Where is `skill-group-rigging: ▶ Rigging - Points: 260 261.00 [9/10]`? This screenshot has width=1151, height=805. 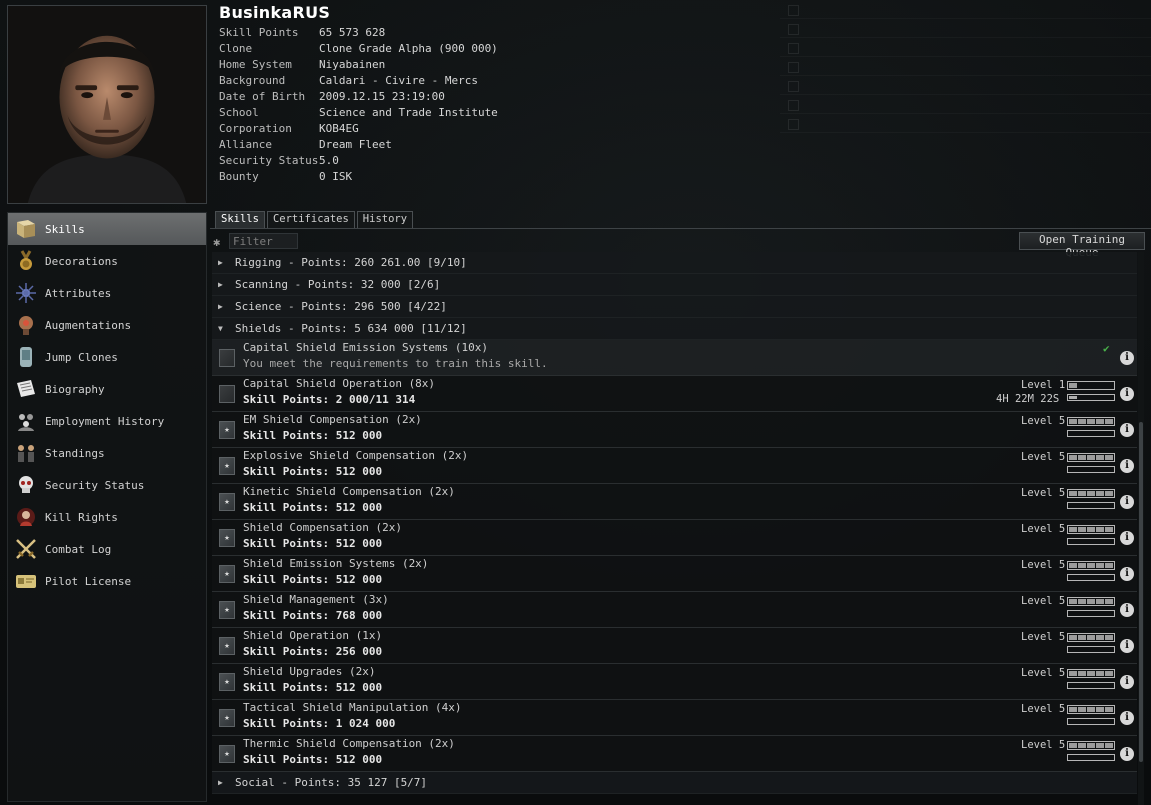 skill-group-rigging: ▶ Rigging - Points: 260 261.00 [9/10] is located at coordinates (674, 263).